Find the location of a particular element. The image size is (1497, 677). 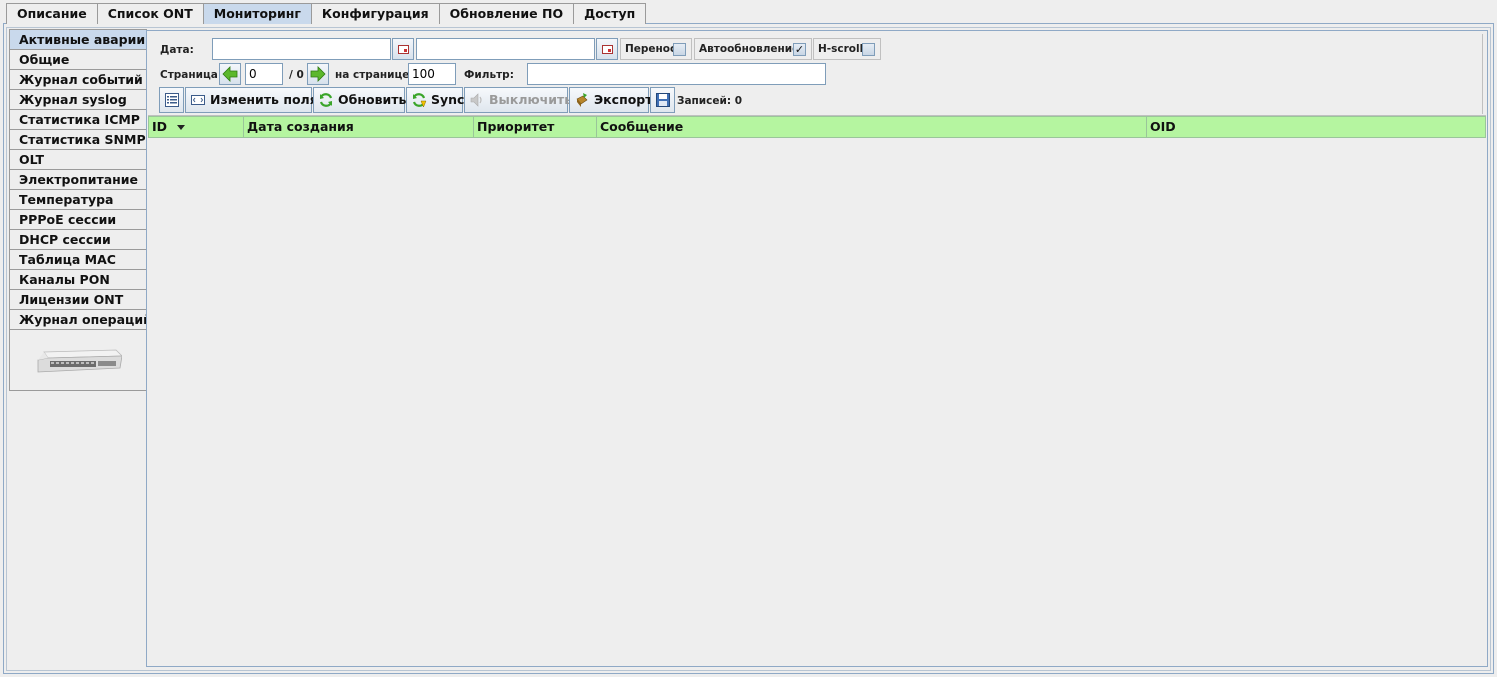

hscroll-checkbox-group: H-scroll is located at coordinates (847, 49).